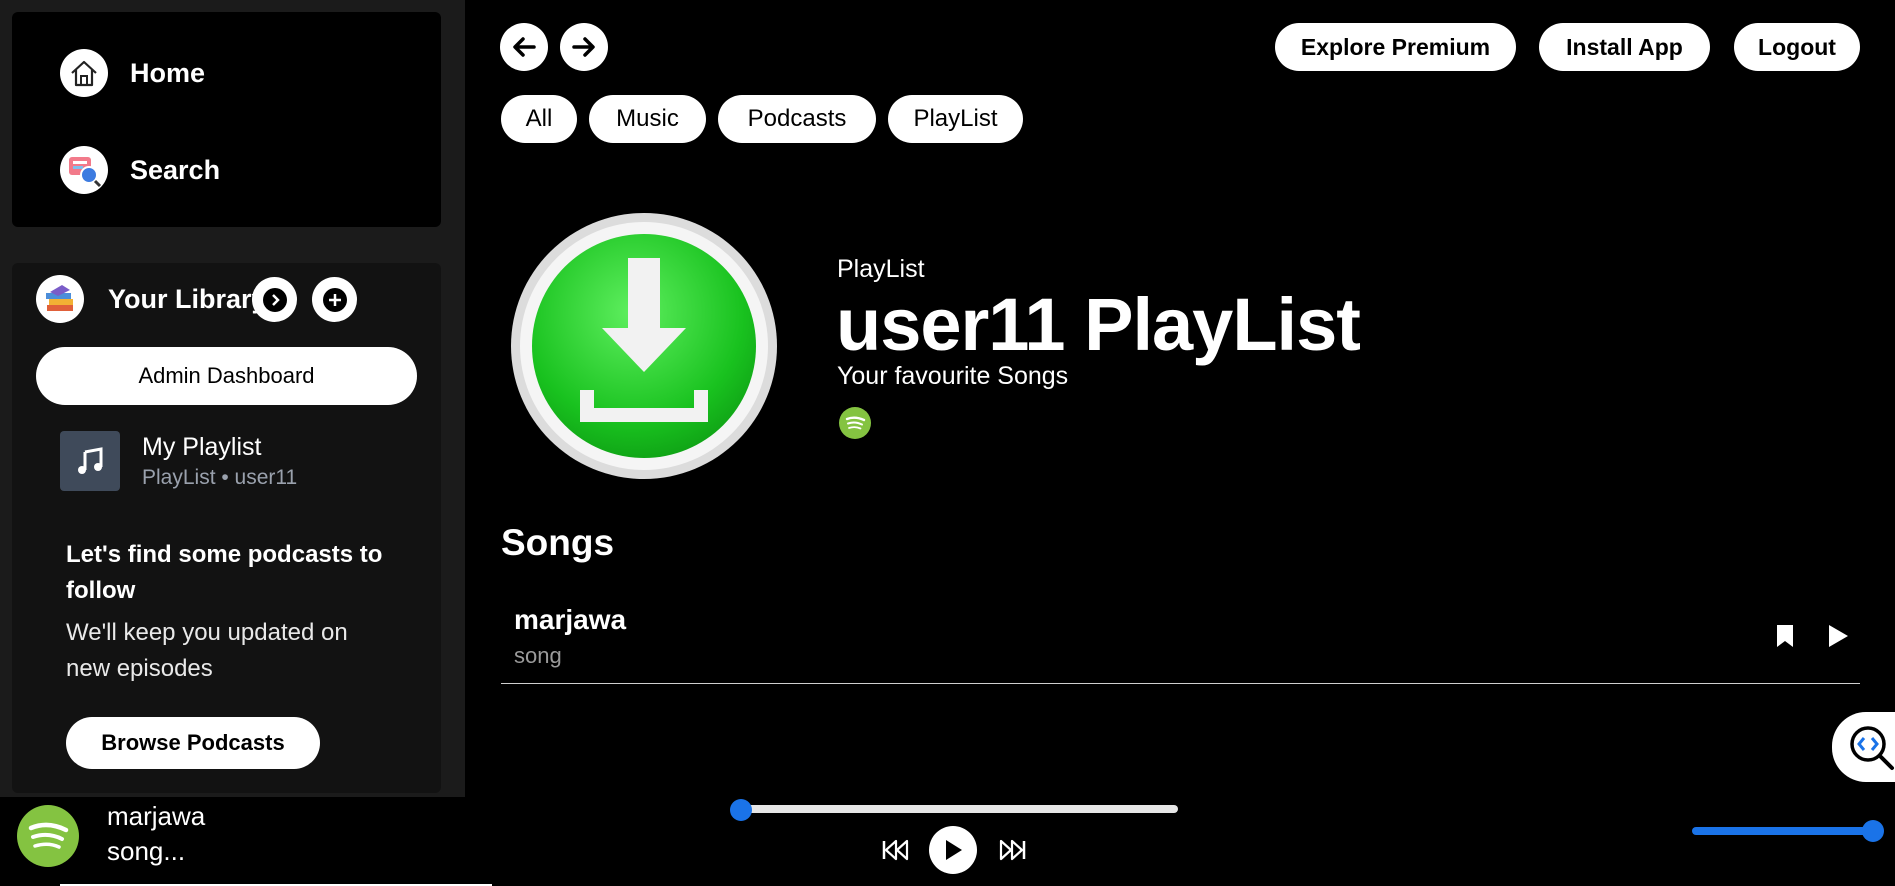 The height and width of the screenshot is (886, 1895). Describe the element at coordinates (187, 298) in the screenshot. I see `library-title: Your Library` at that location.